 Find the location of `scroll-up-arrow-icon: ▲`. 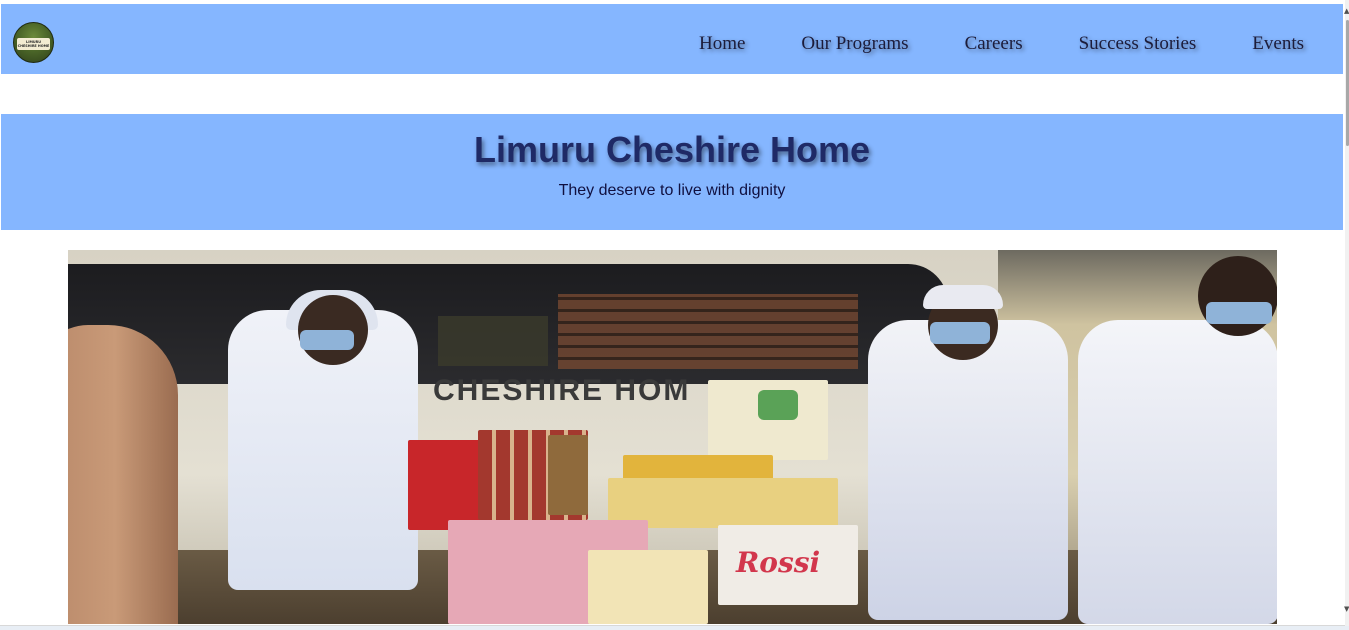

scroll-up-arrow-icon: ▲ is located at coordinates (1346, 11).